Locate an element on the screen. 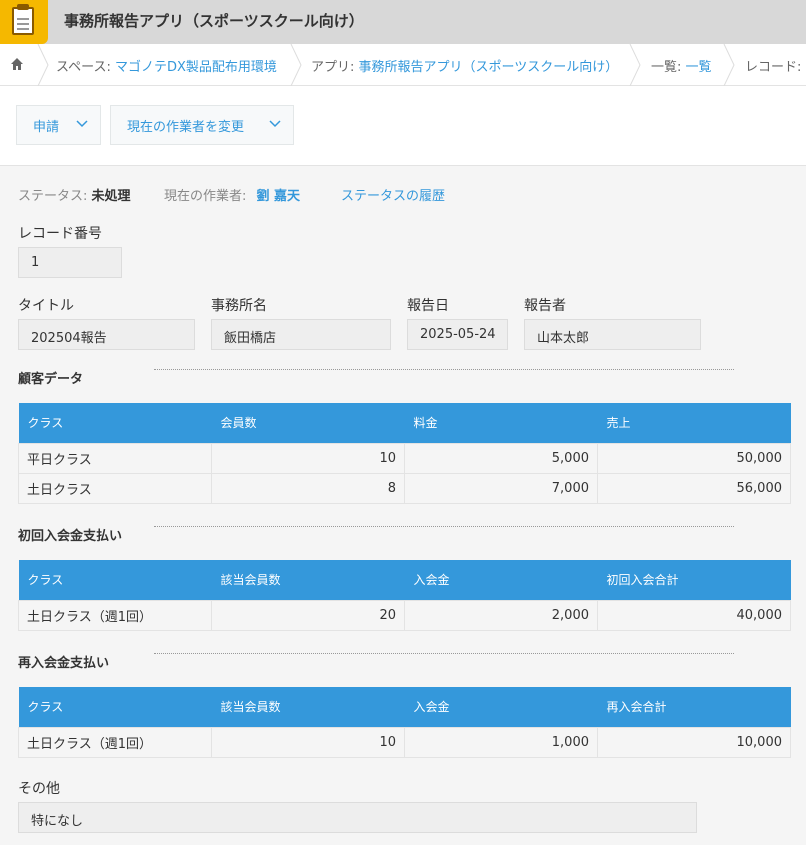 Image resolution: width=806 pixels, height=845 pixels. report-date-value: 2025-05-24 is located at coordinates (457, 334).